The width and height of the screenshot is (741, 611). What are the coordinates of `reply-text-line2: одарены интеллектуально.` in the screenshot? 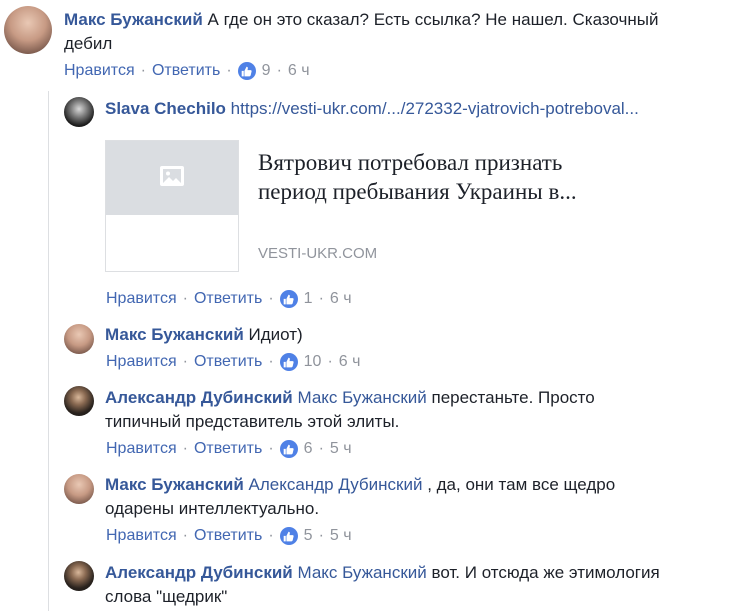 It's located at (212, 508).